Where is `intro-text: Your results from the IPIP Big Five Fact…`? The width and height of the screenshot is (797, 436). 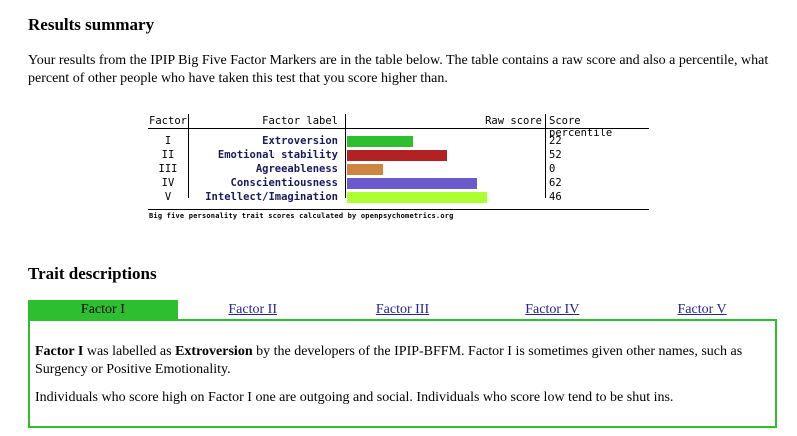 intro-text: Your results from the IPIP Big Five Fact… is located at coordinates (398, 69).